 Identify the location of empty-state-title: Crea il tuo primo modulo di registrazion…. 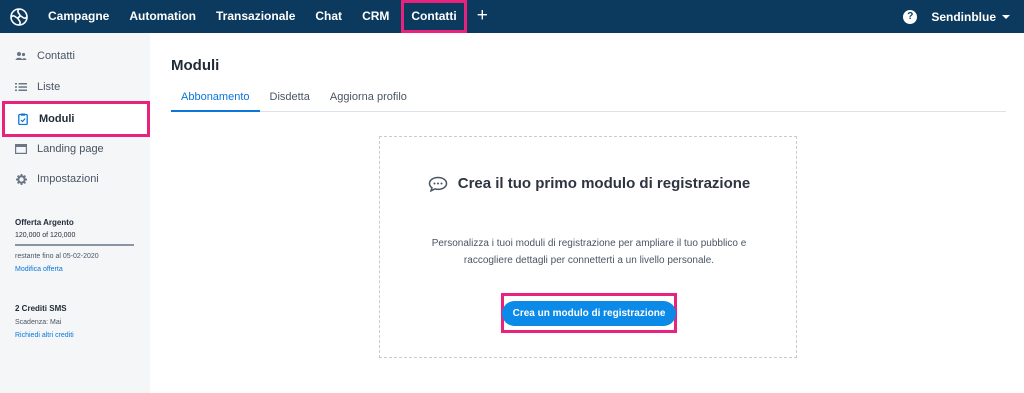
(604, 183).